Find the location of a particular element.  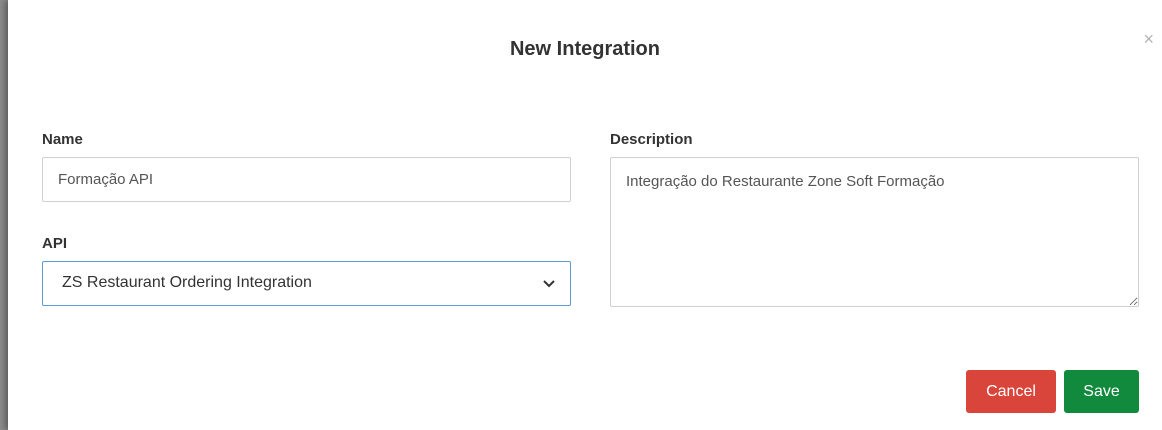

name-label: Name is located at coordinates (62, 139).